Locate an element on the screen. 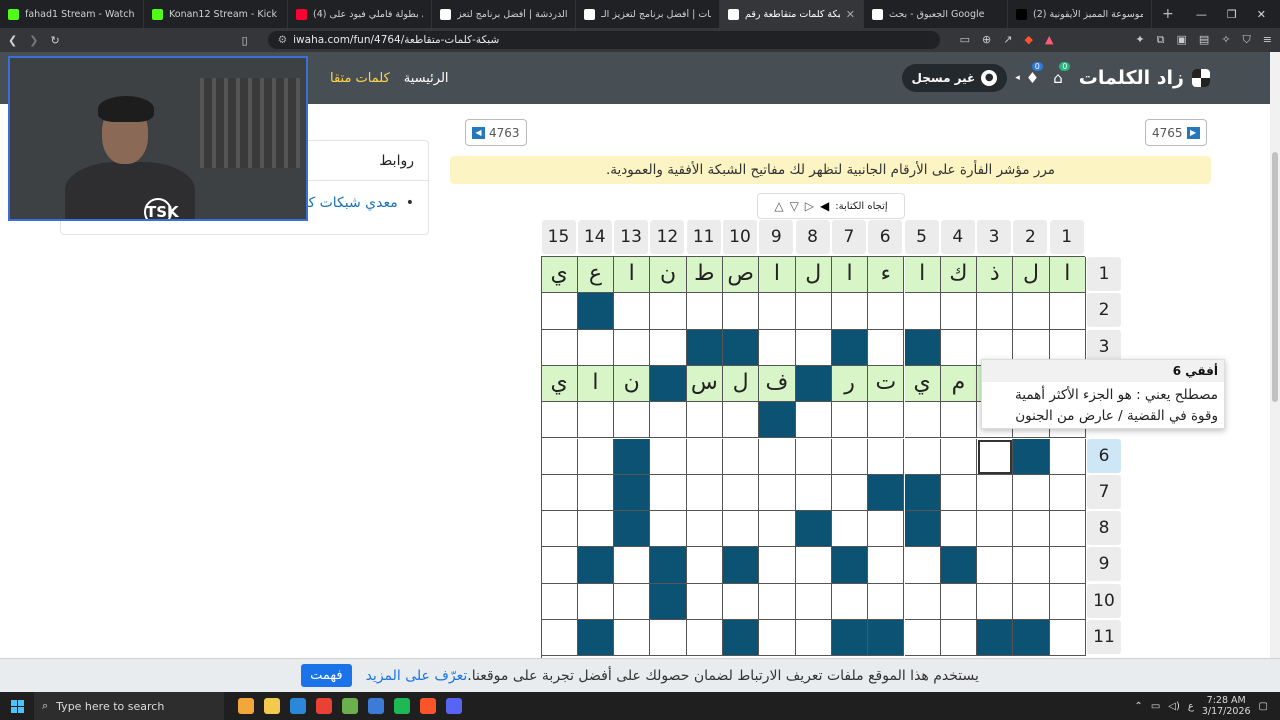 This screenshot has height=720, width=1280. grid-cell: ف is located at coordinates (777, 384).